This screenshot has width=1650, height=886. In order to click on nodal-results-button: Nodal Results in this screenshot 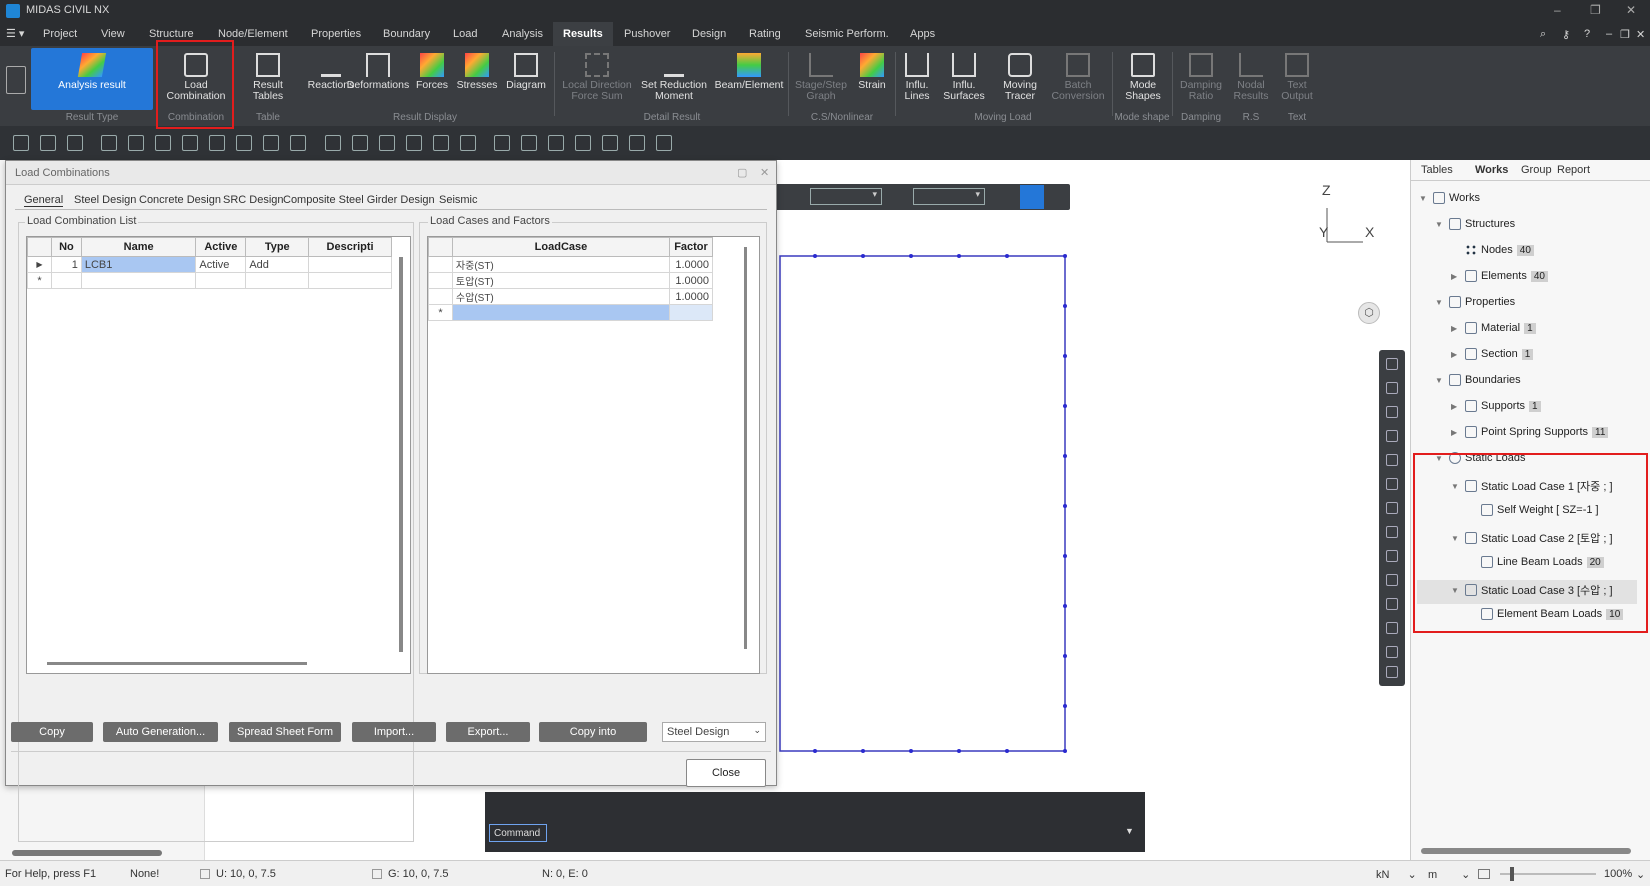, I will do `click(1251, 80)`.